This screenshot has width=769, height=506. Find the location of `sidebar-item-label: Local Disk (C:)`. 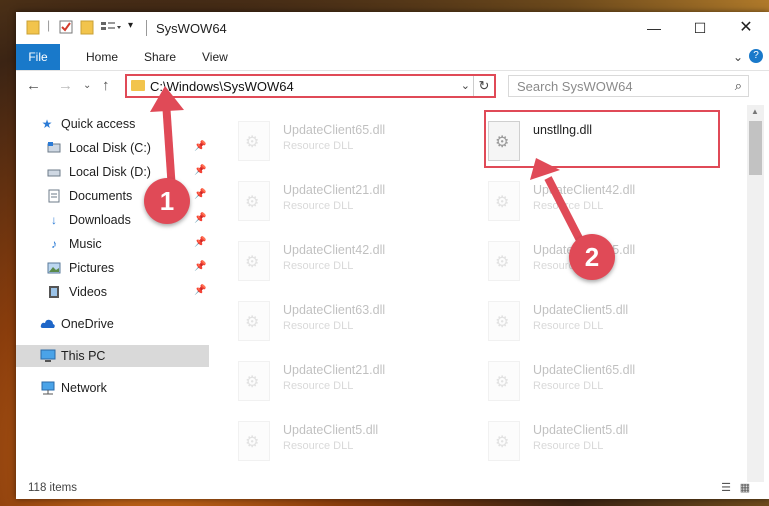

sidebar-item-label: Local Disk (C:) is located at coordinates (110, 148).